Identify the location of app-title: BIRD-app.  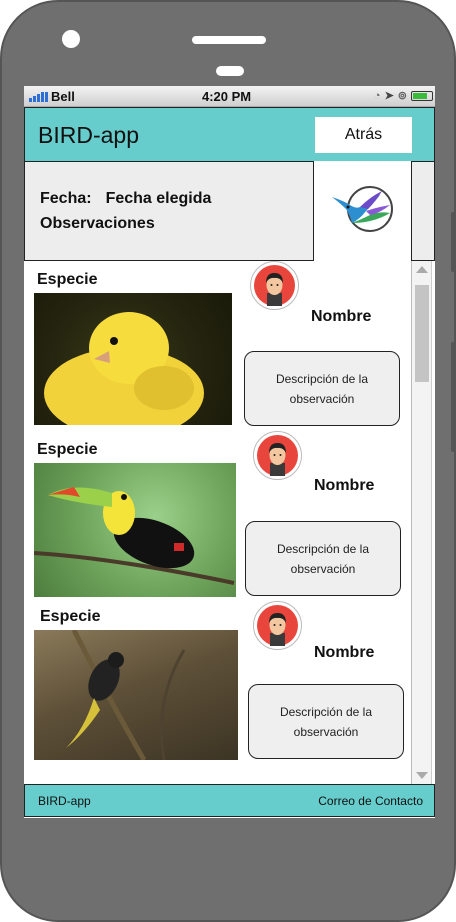
(88, 135).